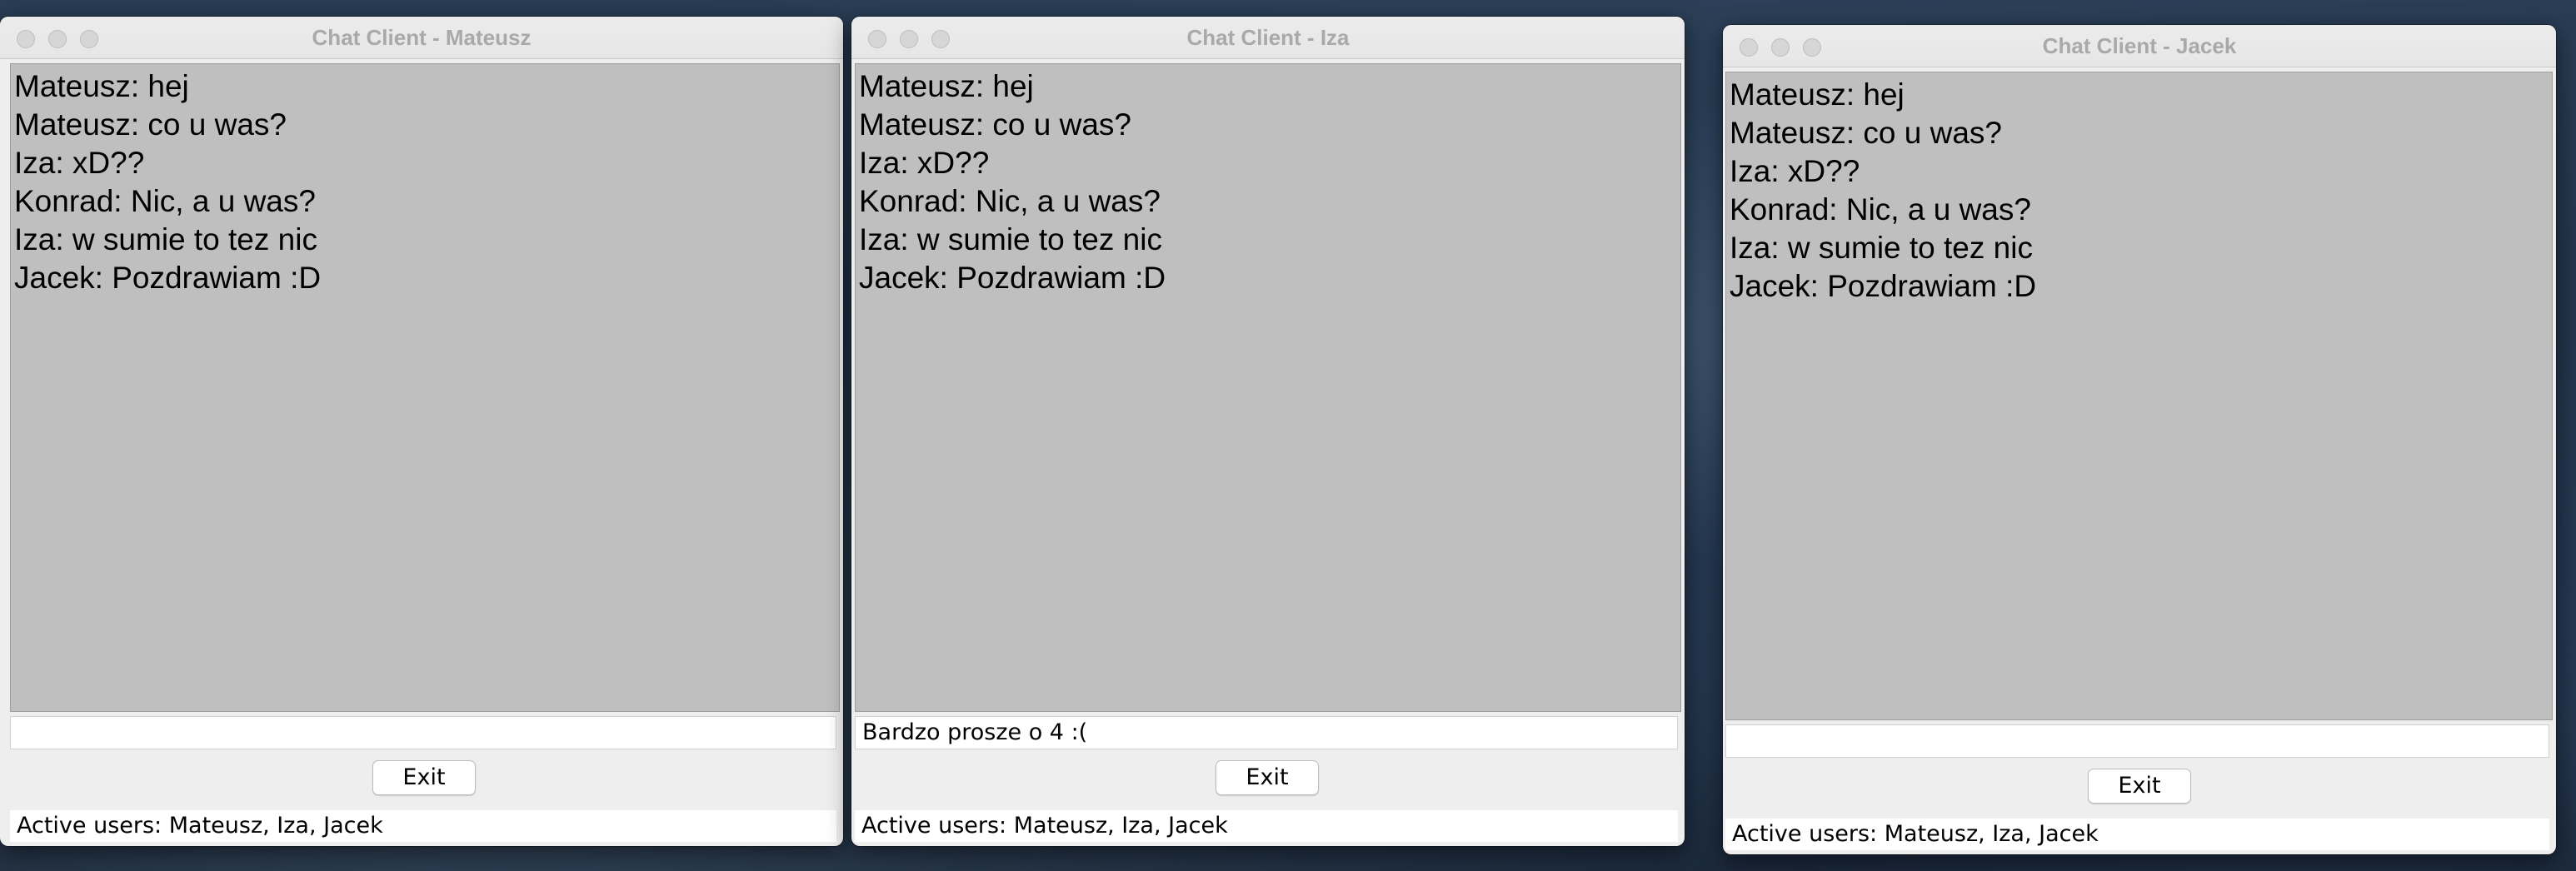 Image resolution: width=2576 pixels, height=871 pixels. I want to click on window-title: Chat Client - Mateusz, so click(422, 37).